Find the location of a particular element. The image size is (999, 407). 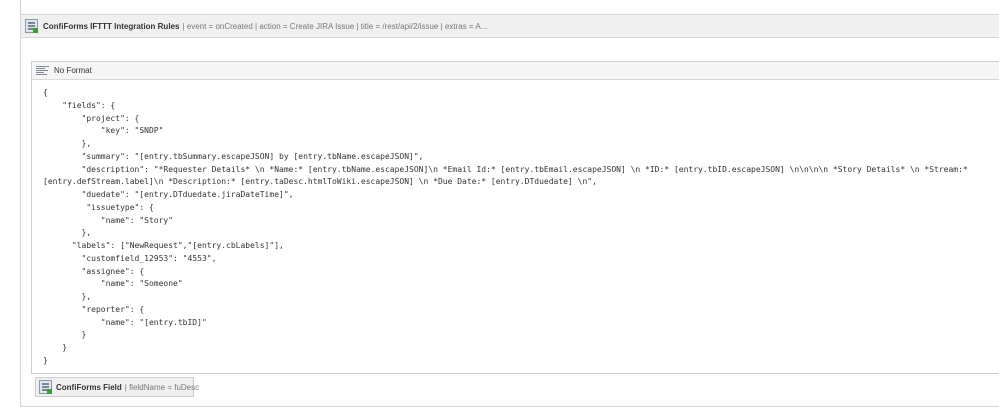

editor-top-strip is located at coordinates (509, 7).